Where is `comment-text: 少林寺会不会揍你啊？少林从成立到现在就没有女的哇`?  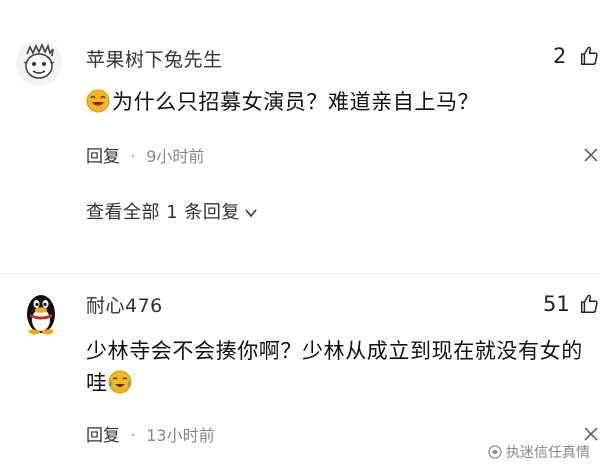
comment-text: 少林寺会不会揍你啊？少林从成立到现在就没有女的哇 is located at coordinates (338, 367).